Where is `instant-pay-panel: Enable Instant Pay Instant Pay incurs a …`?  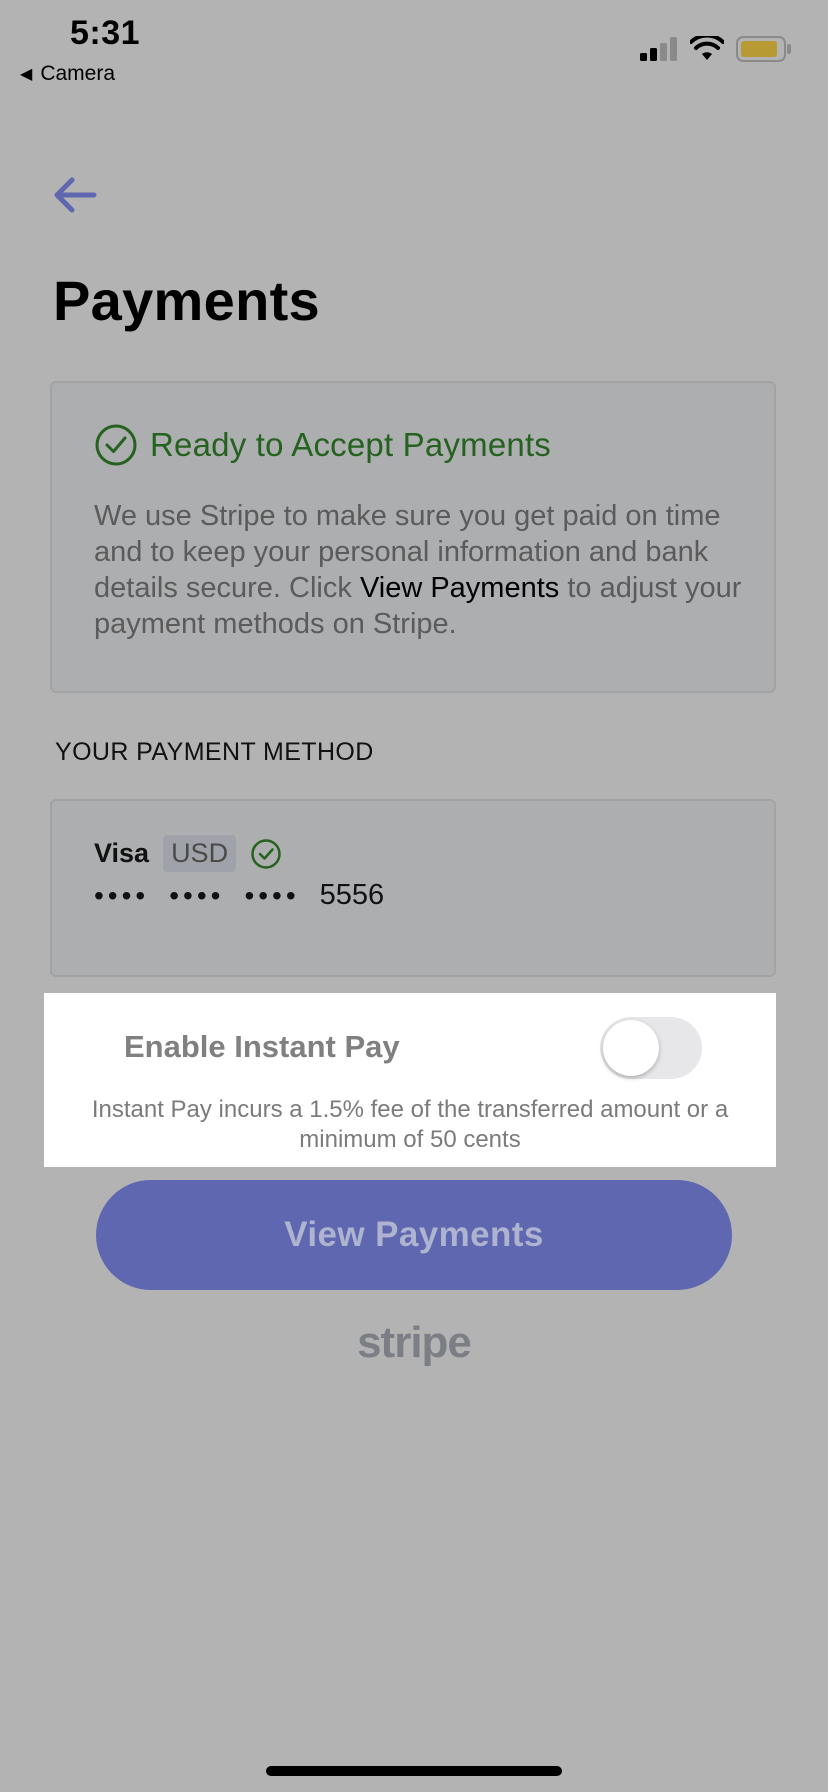 instant-pay-panel: Enable Instant Pay Instant Pay incurs a … is located at coordinates (410, 1080).